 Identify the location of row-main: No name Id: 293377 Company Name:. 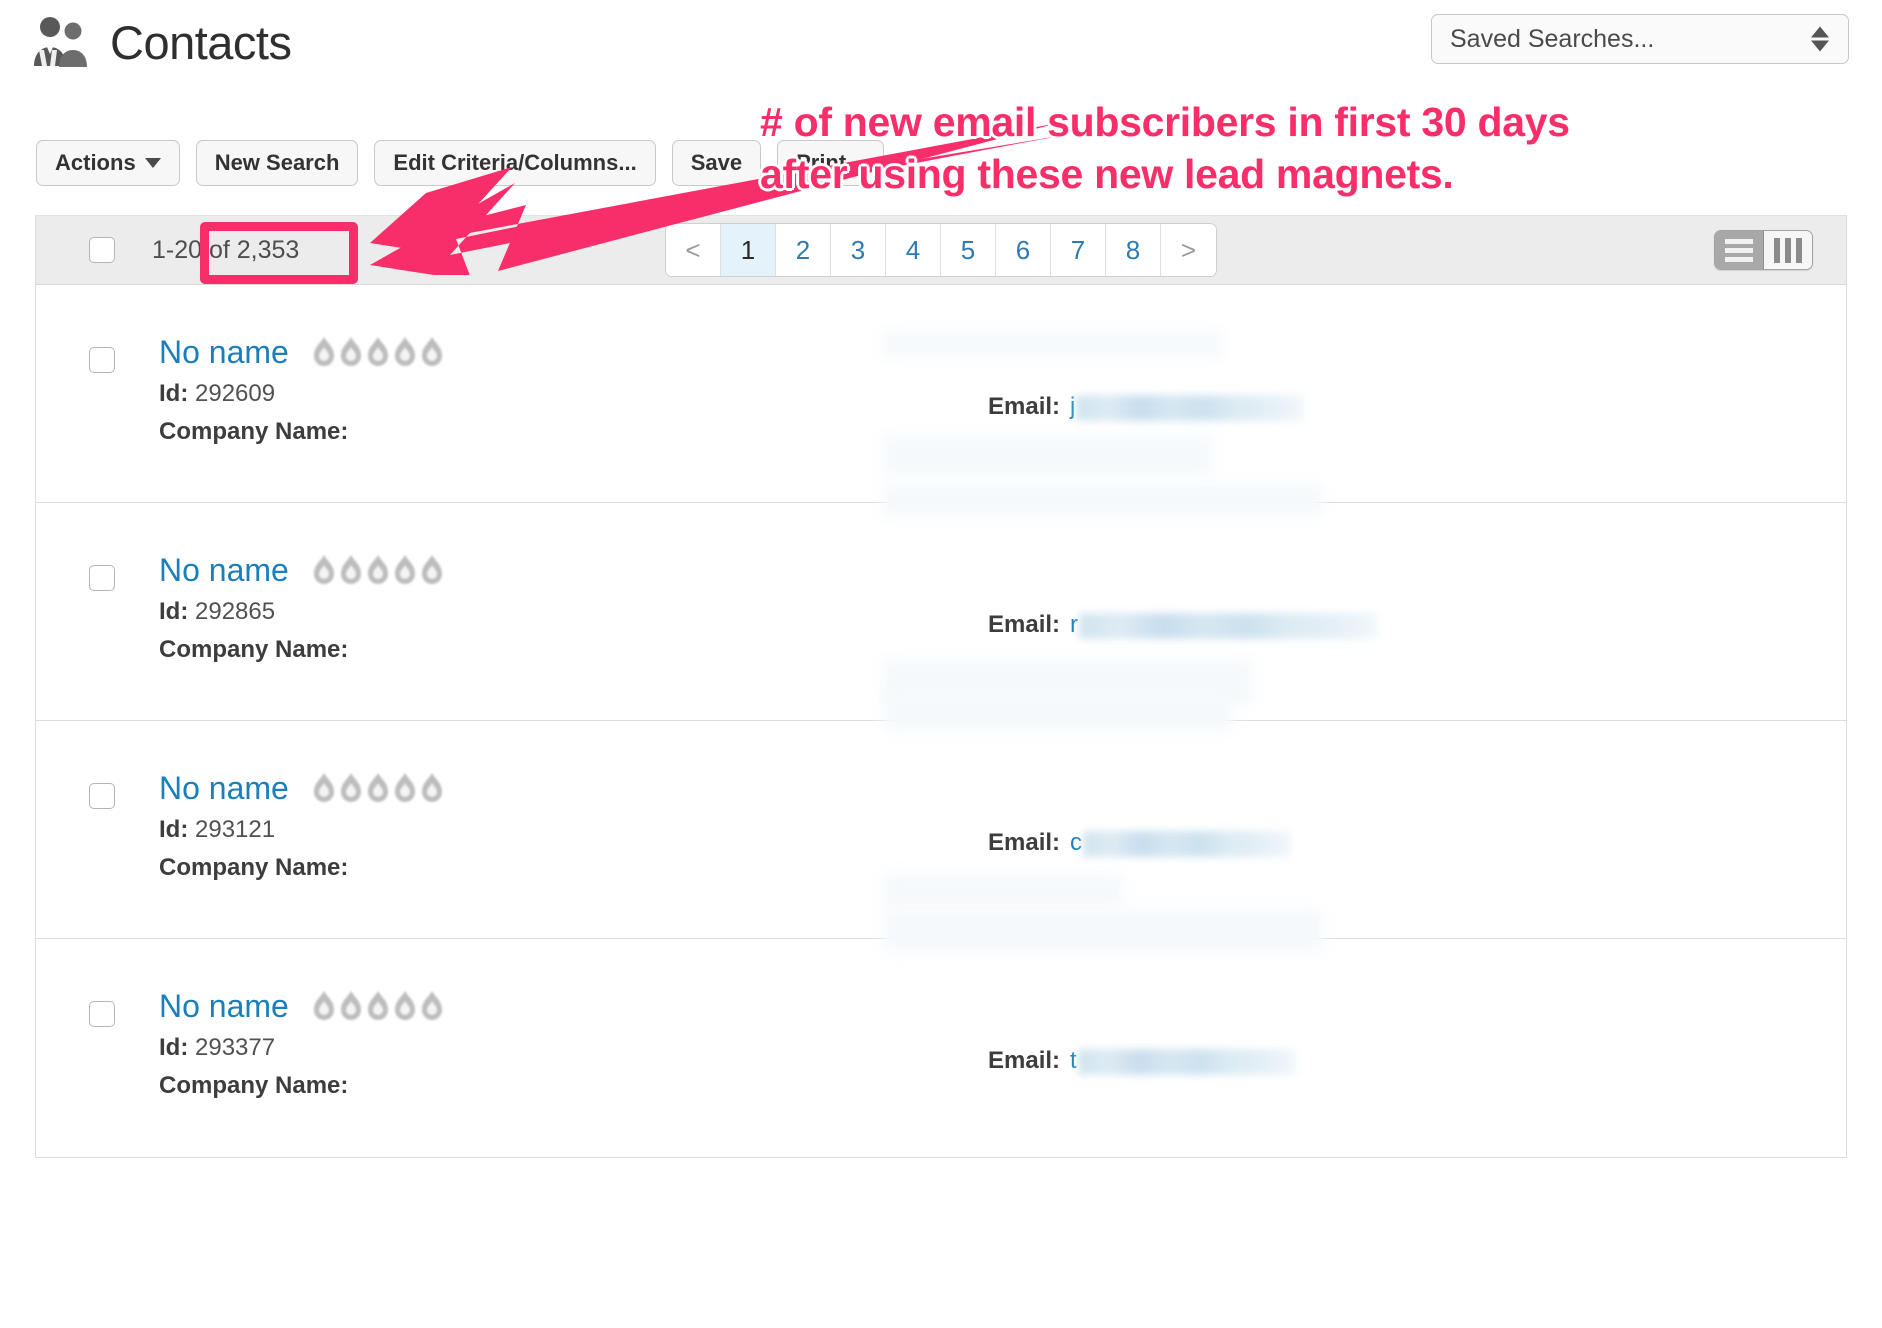
(302, 1044).